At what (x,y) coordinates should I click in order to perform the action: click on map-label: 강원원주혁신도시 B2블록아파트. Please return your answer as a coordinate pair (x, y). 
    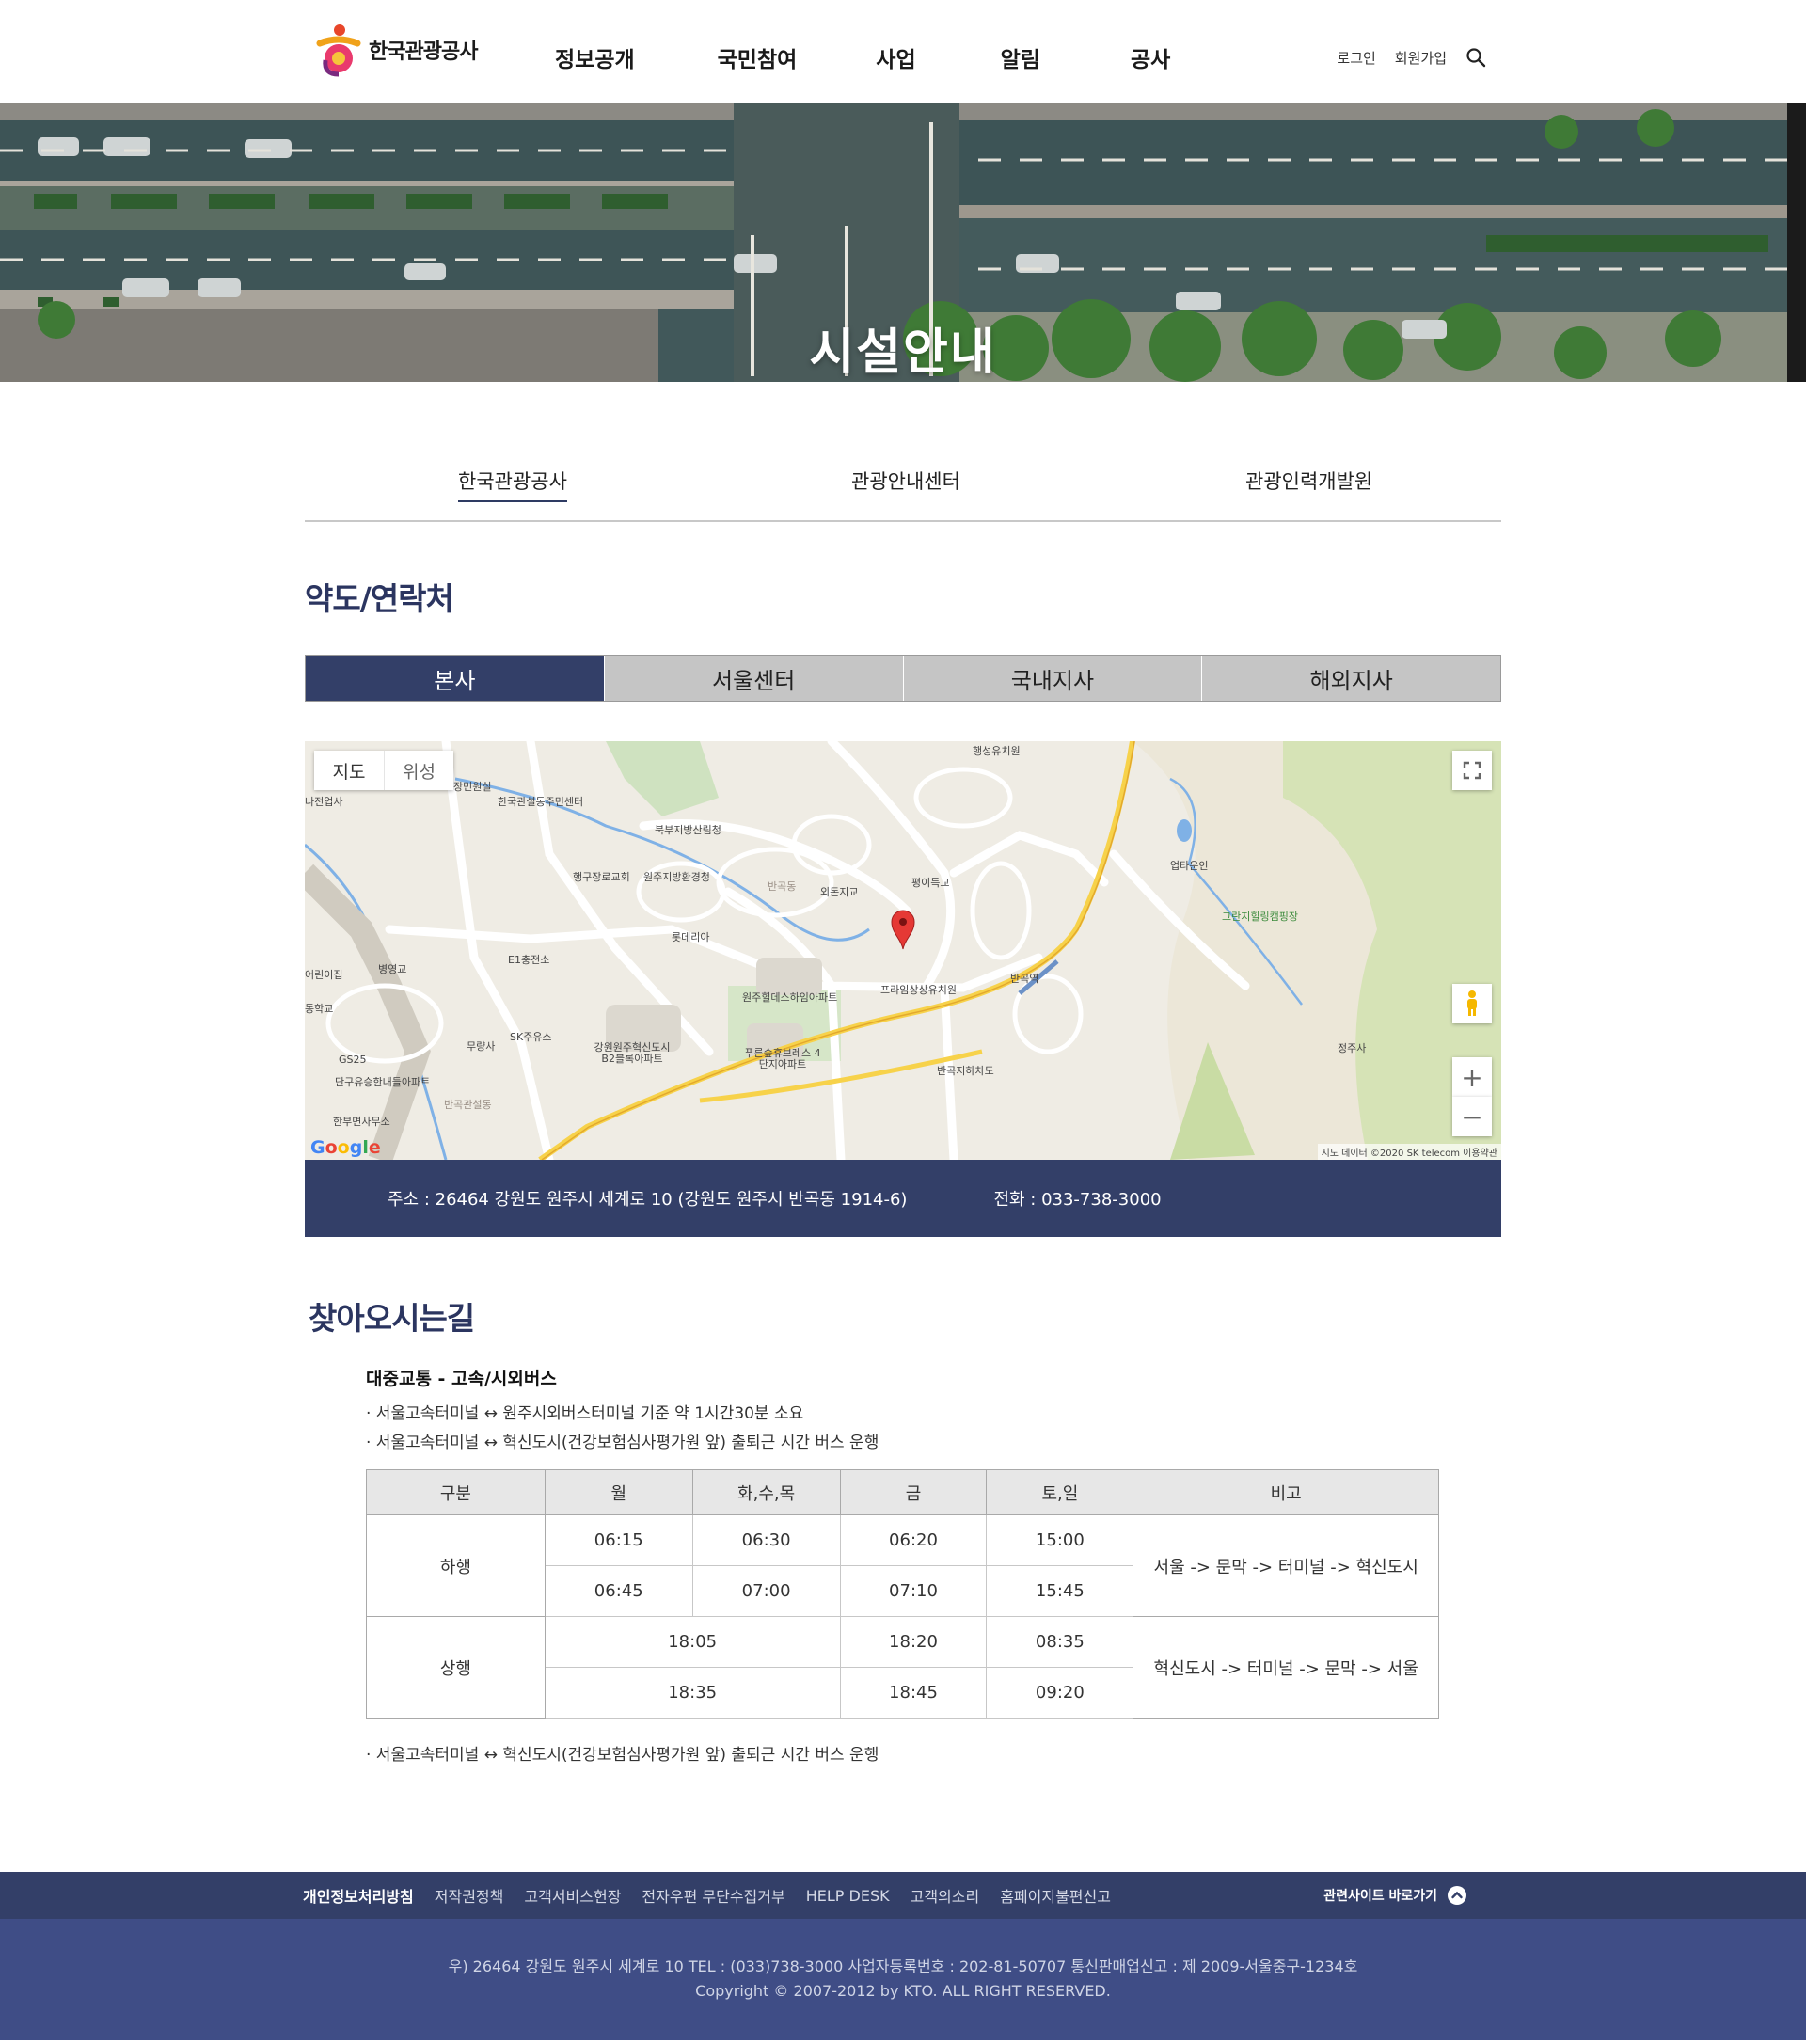
    Looking at the image, I should click on (632, 1053).